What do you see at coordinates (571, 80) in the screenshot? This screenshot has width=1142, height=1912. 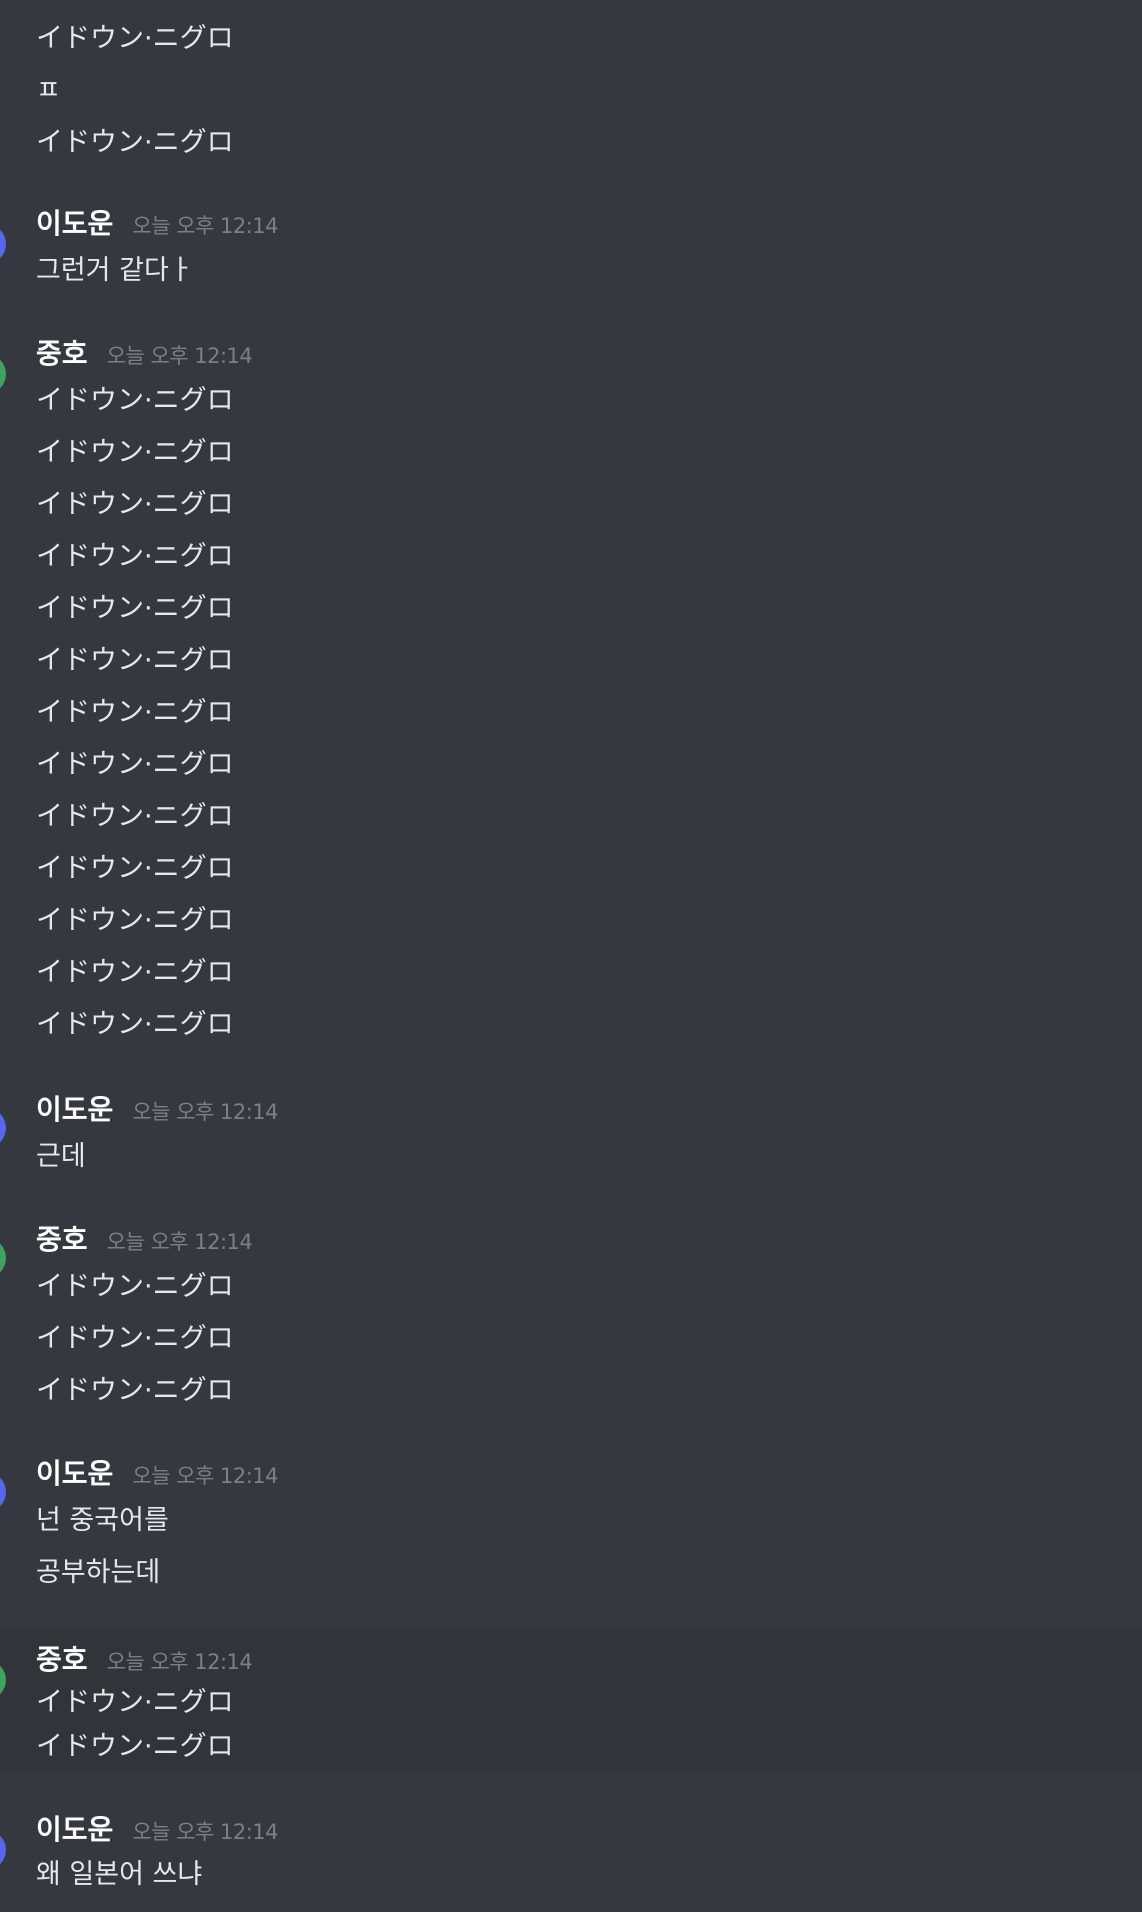 I see `message-group-continuation: イドウン·ニグロ ㅍ イドウン·ニグロ` at bounding box center [571, 80].